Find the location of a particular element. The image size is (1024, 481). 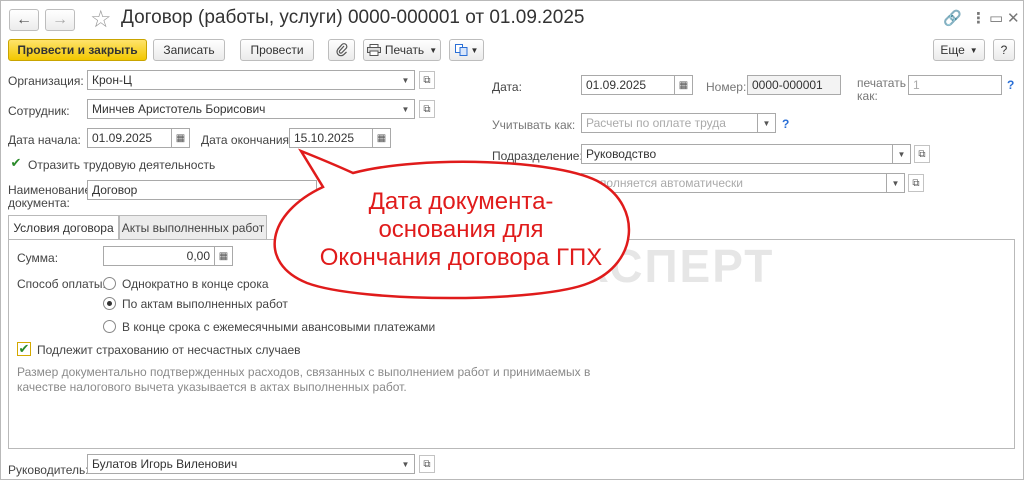

callout-line-3: Окончания договора ГПХ is located at coordinates (461, 257).